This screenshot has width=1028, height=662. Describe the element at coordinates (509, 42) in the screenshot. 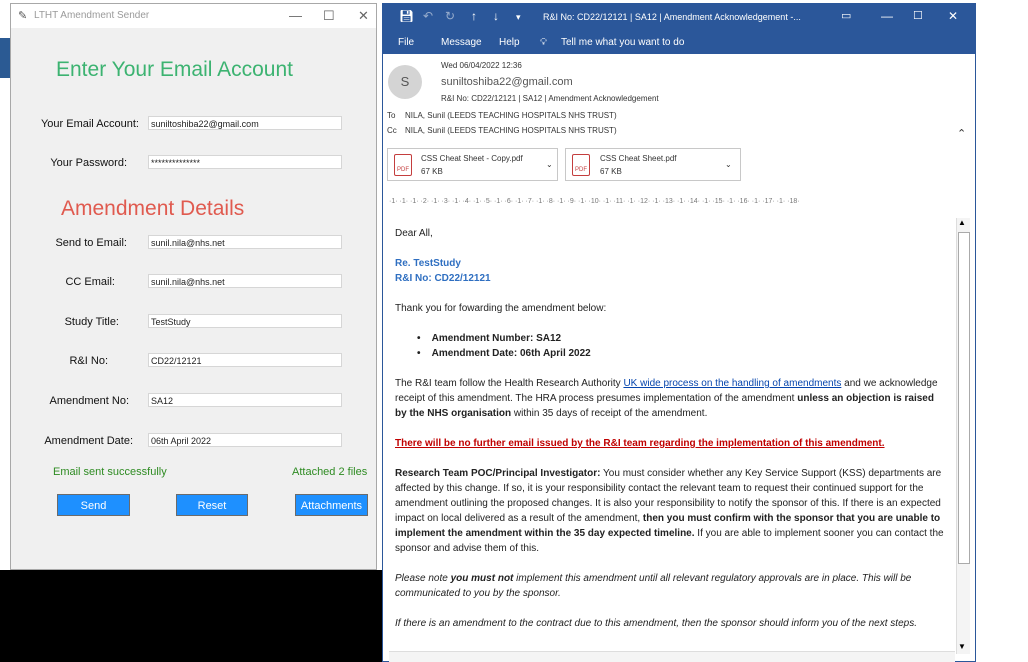

I see `menu-help: Help` at that location.